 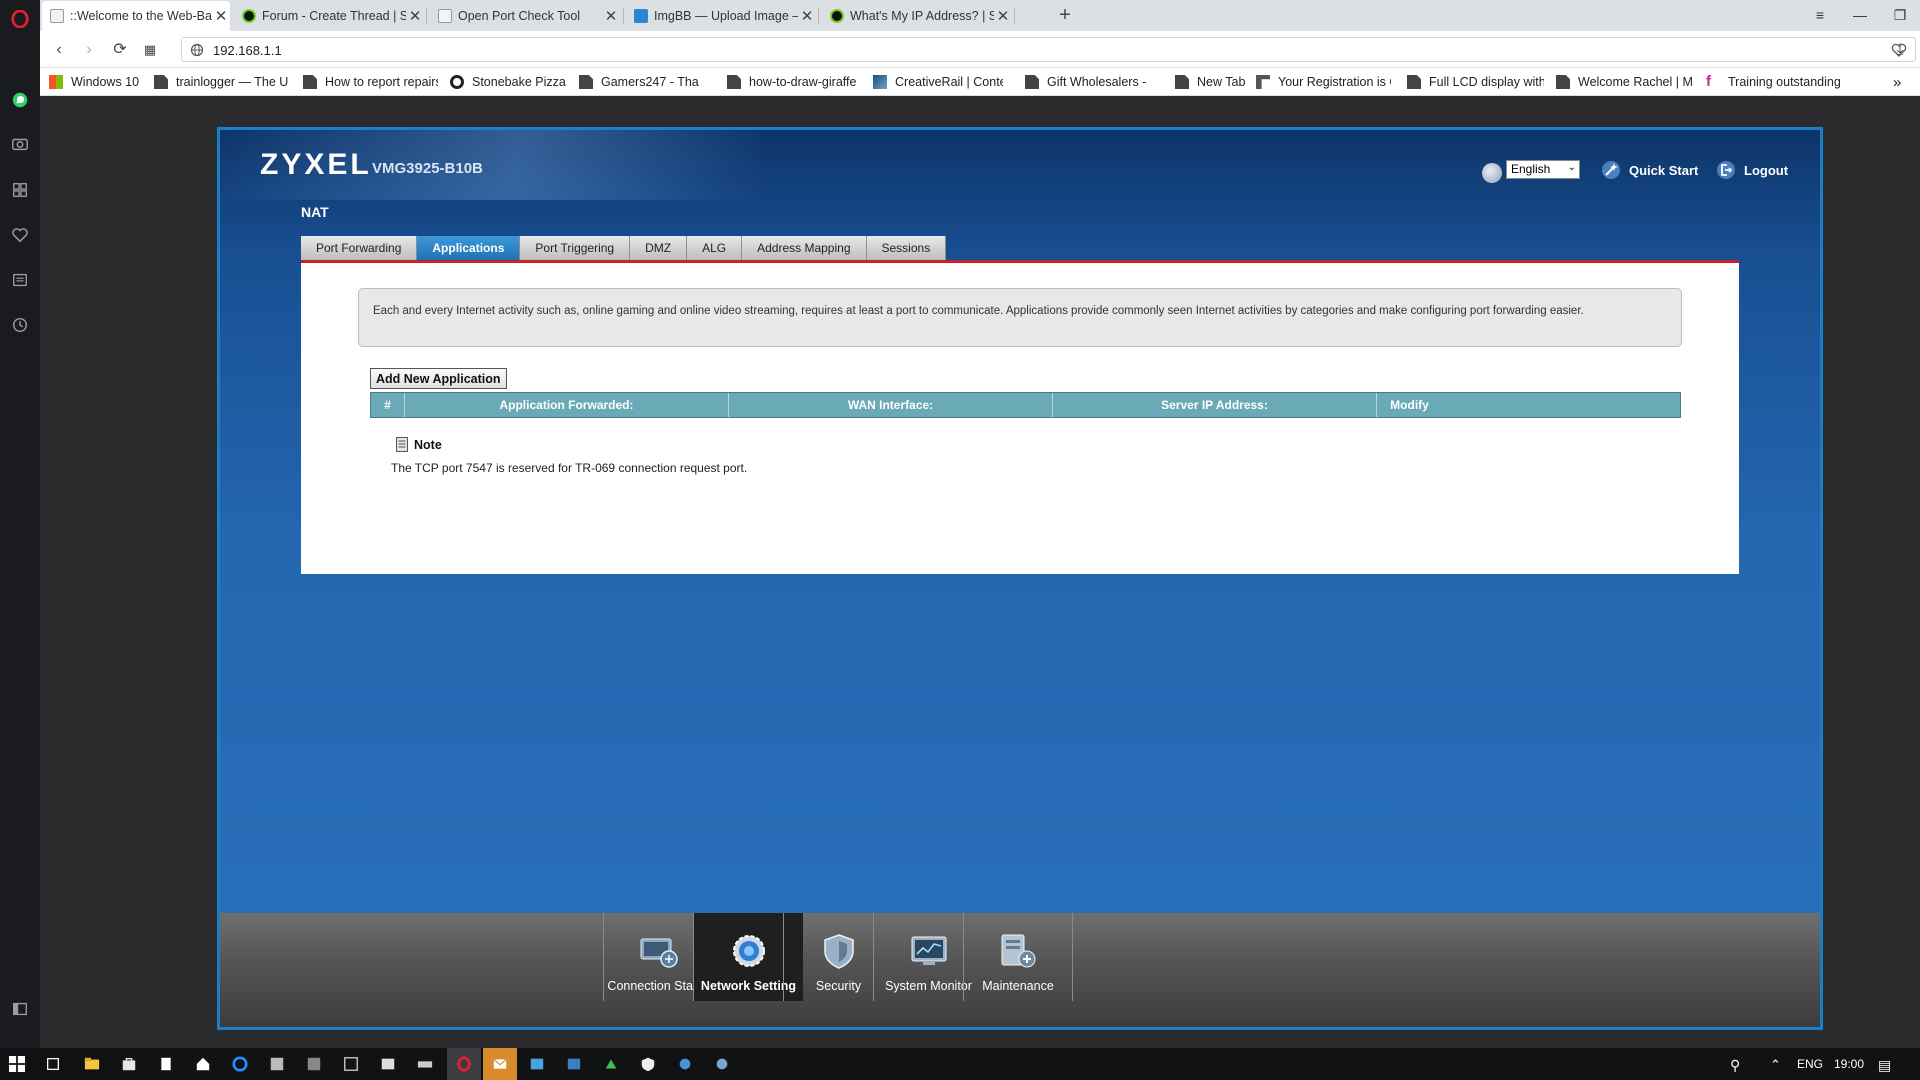 What do you see at coordinates (917, 16) in the screenshot?
I see `browser-tab: What's My IP Address? | S ✕` at bounding box center [917, 16].